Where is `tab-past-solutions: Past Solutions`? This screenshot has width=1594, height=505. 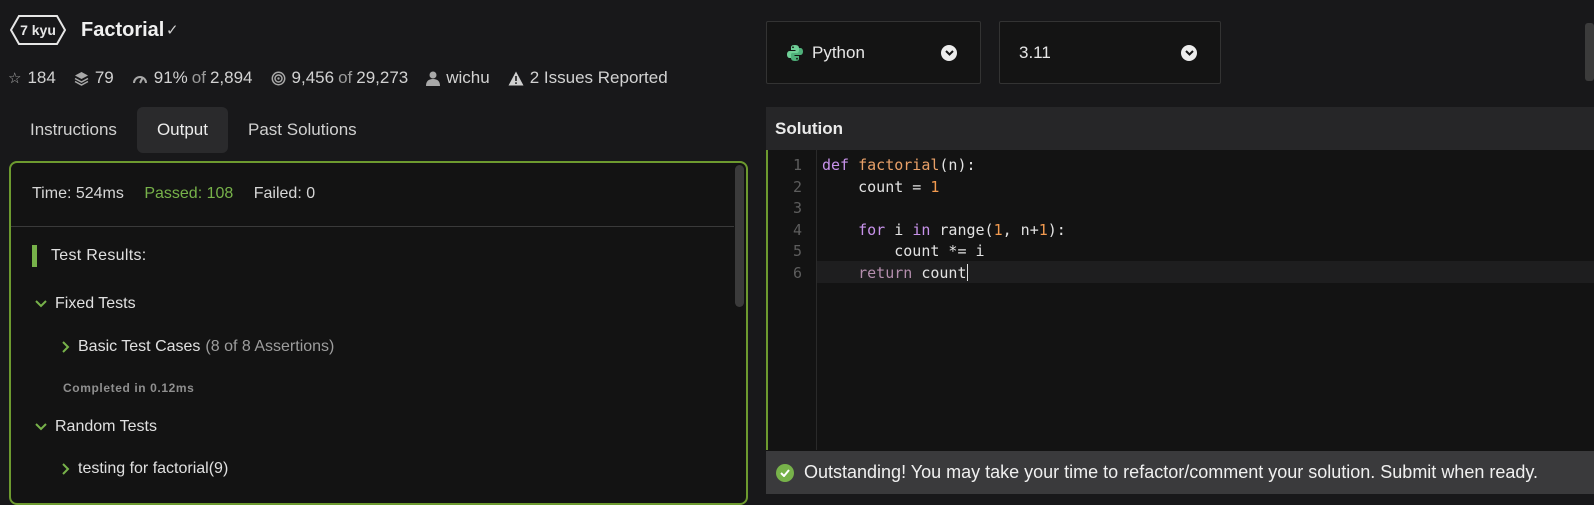
tab-past-solutions: Past Solutions is located at coordinates (302, 130).